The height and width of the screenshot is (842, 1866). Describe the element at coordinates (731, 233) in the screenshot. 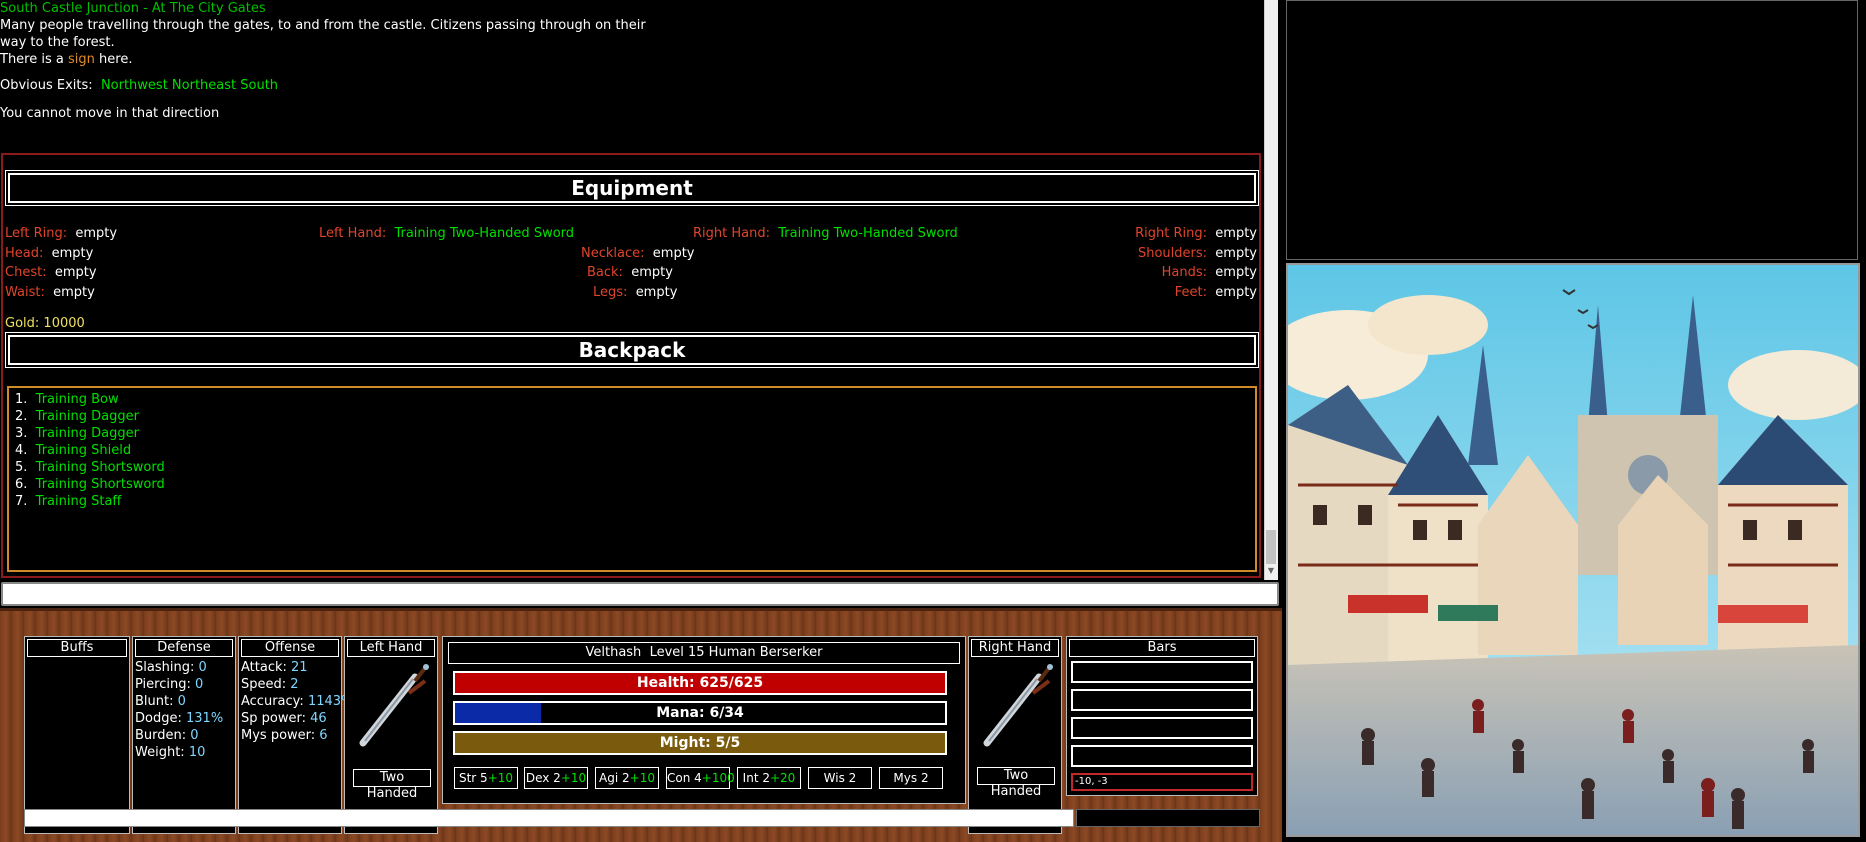

I see `slot-label: Right Hand:` at that location.